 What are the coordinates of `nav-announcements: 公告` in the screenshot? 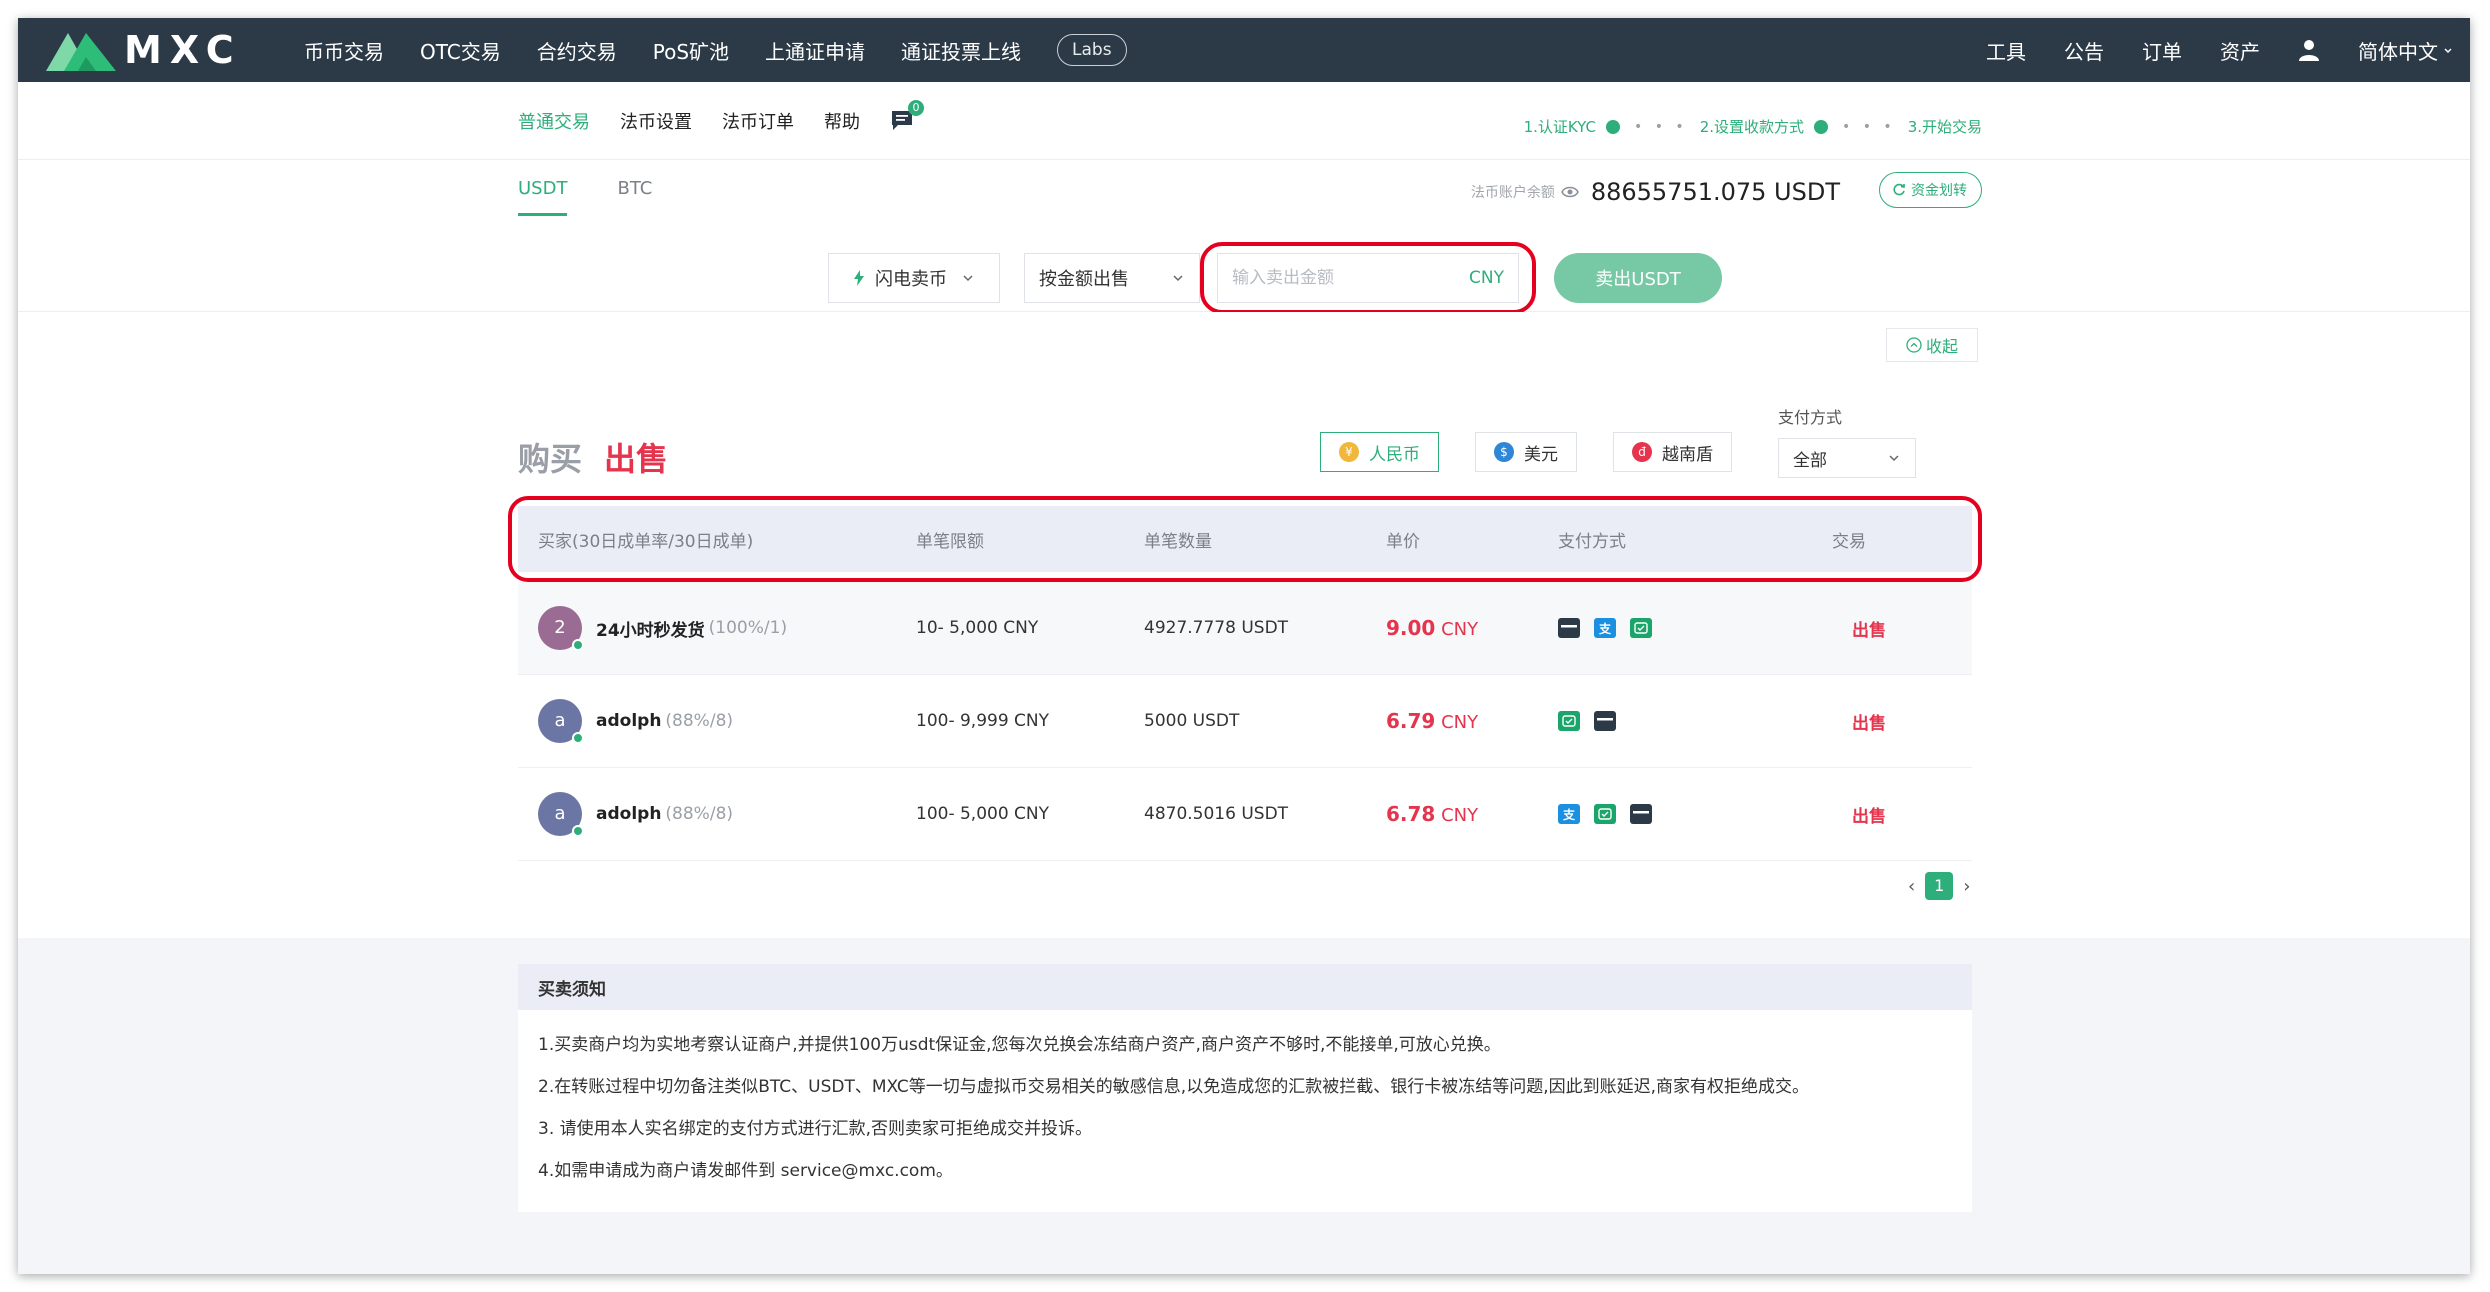 It's located at (2084, 50).